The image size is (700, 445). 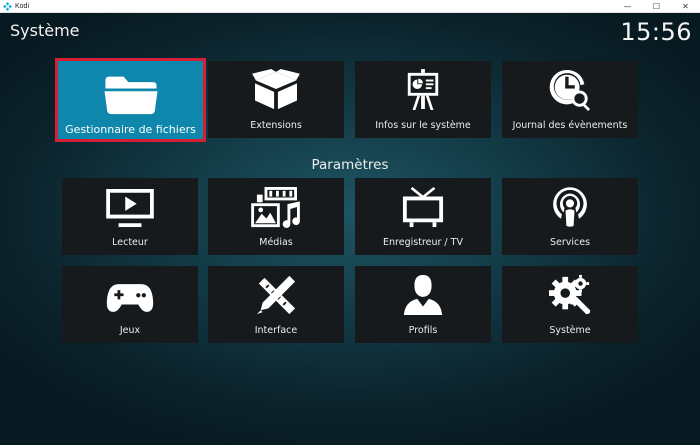 I want to click on retro-tv-icon, so click(x=423, y=207).